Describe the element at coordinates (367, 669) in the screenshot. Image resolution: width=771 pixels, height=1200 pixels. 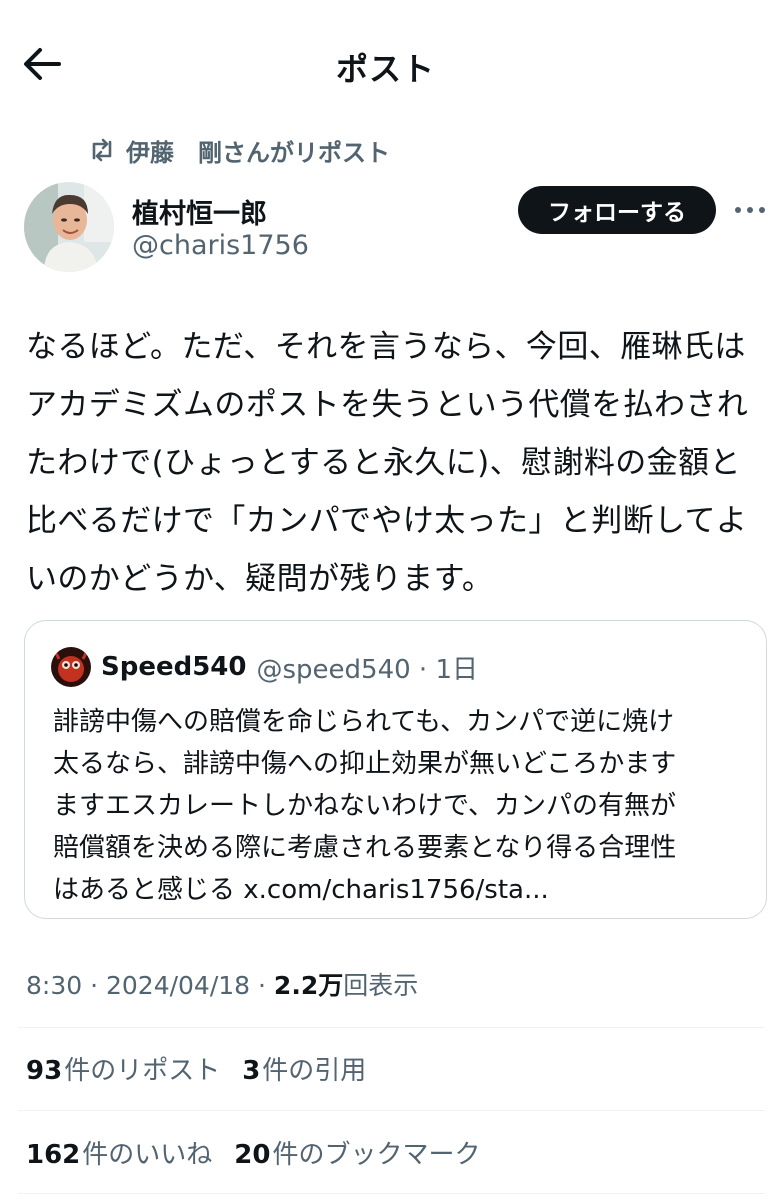
I see `quoted-author-handle: @speed540 · 1日` at that location.